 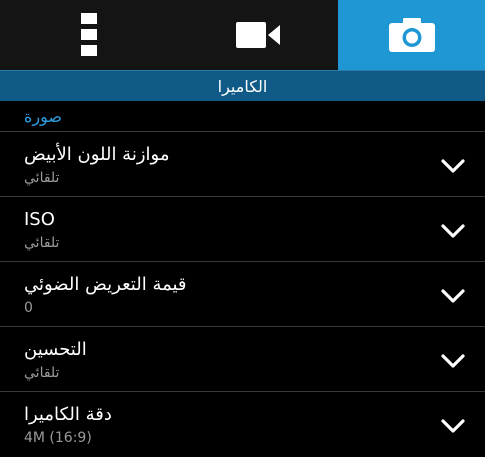 I want to click on setting-value: 4M (16:9), so click(x=58, y=438).